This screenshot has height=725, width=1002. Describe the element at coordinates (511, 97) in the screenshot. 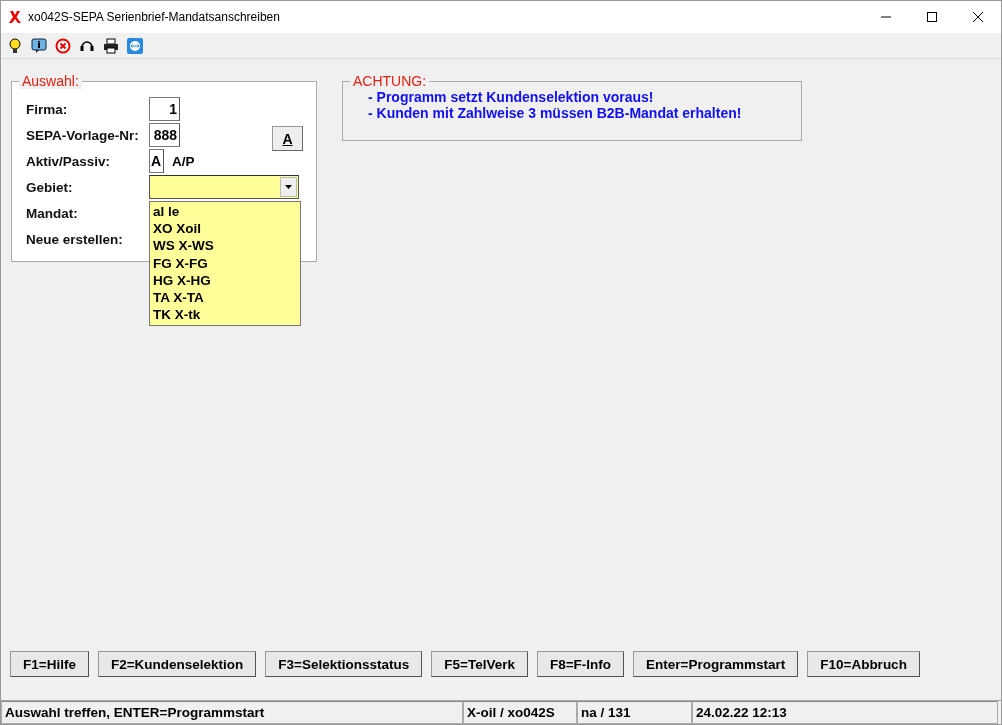

I see `notice-text: - Programm setzt Kundenselektion voraus!` at that location.